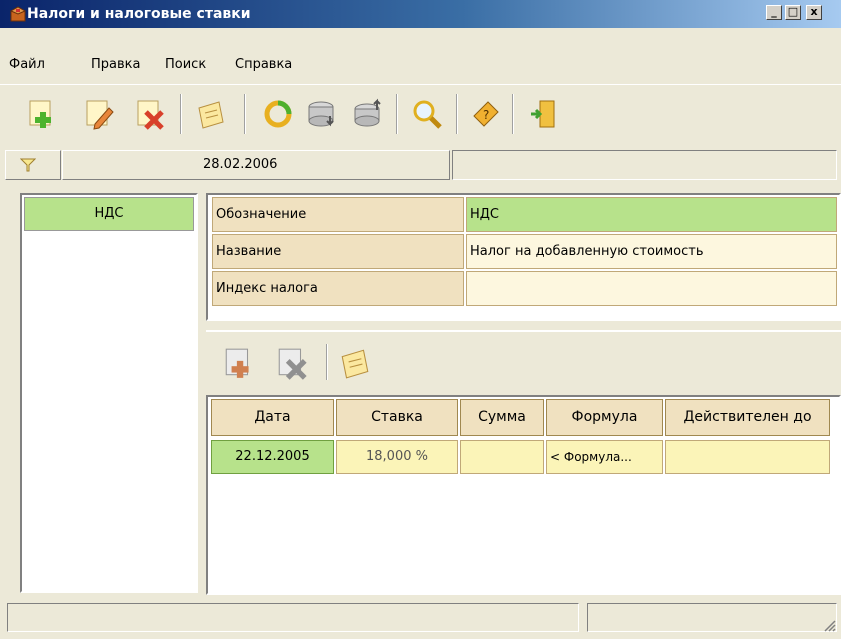  I want to click on add-doc-icon, so click(42, 114).